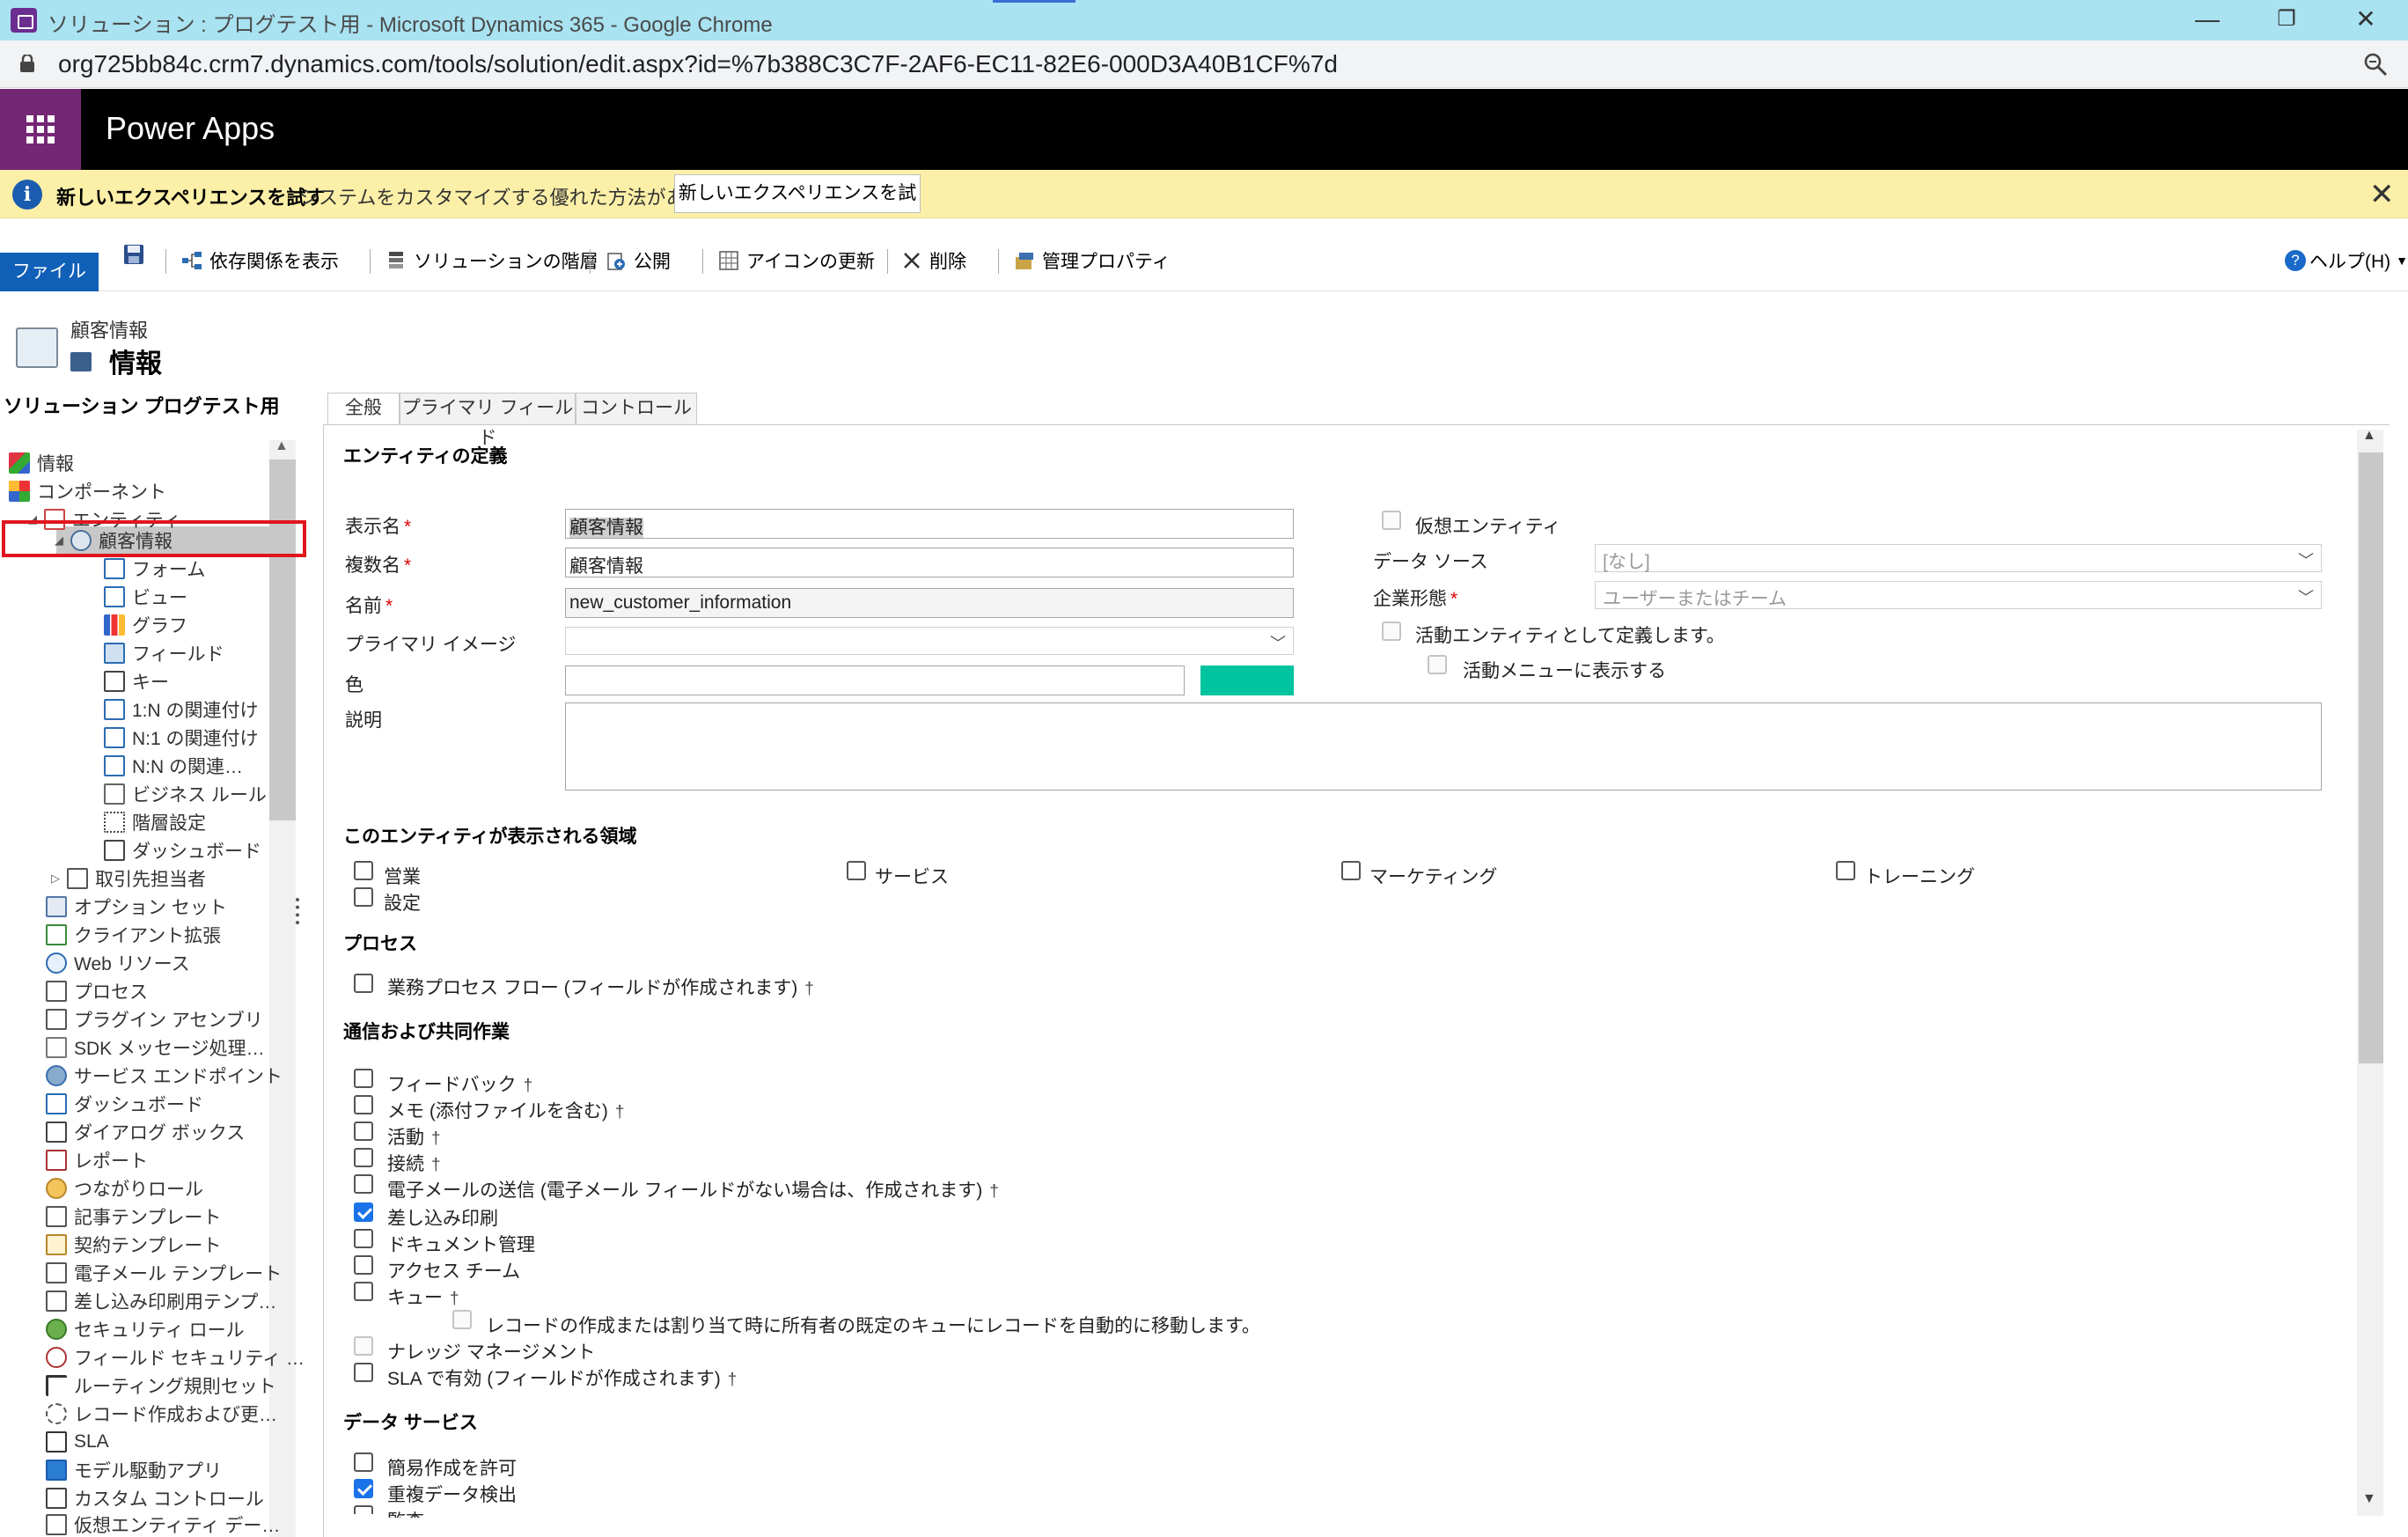  I want to click on nav-item-dashboards-sub: ダッシュボード, so click(182, 850).